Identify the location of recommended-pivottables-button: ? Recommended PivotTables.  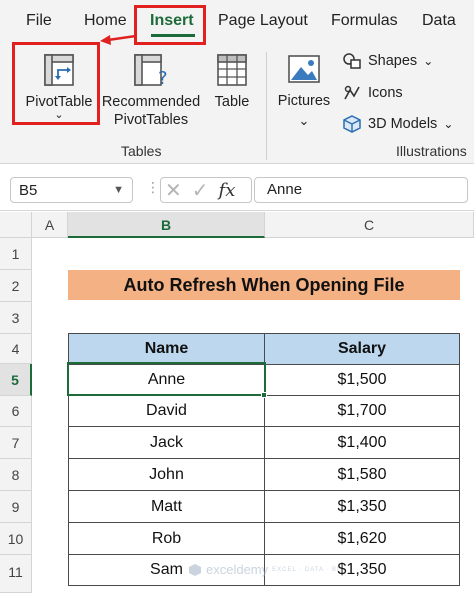
(151, 90).